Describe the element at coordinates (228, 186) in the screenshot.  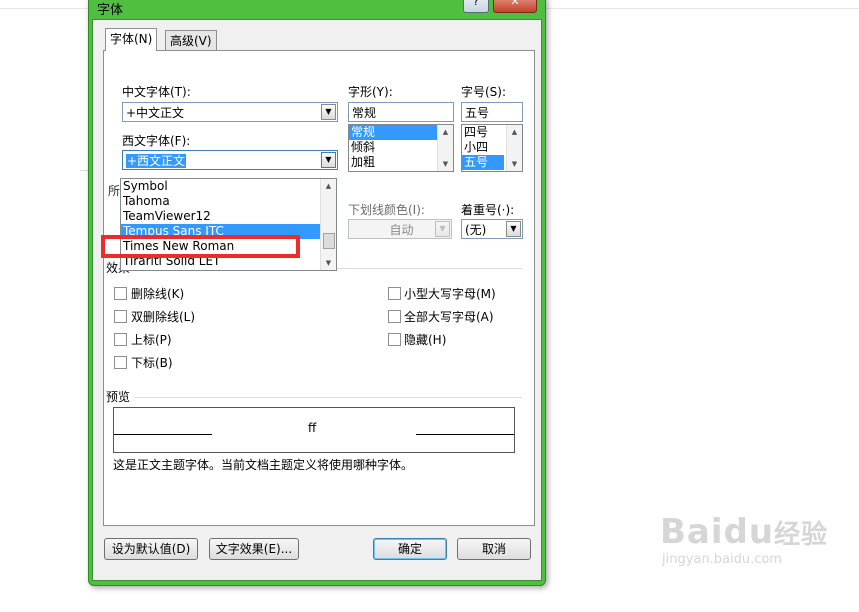
I see `list-item: Symbol` at that location.